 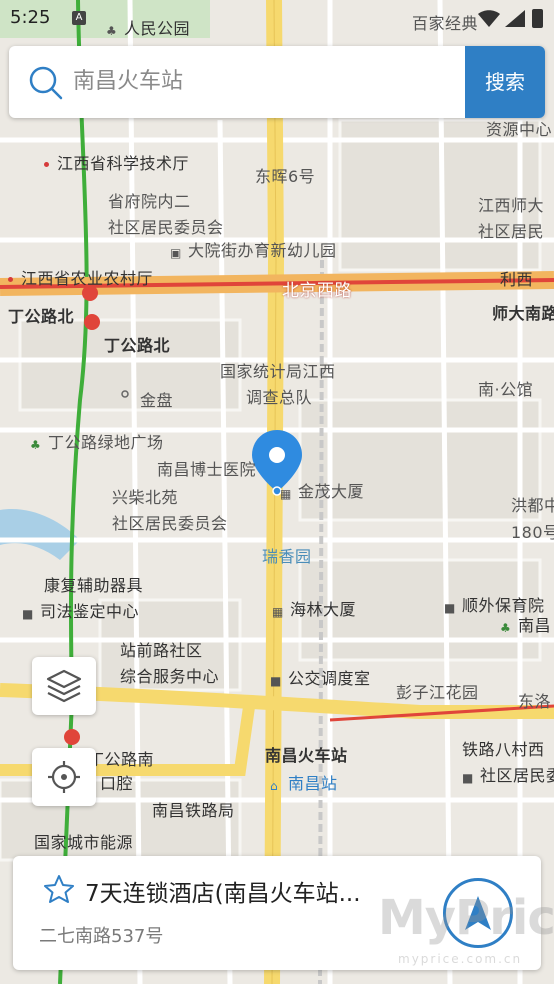 I want to click on favorite-star-icon, so click(x=59, y=889).